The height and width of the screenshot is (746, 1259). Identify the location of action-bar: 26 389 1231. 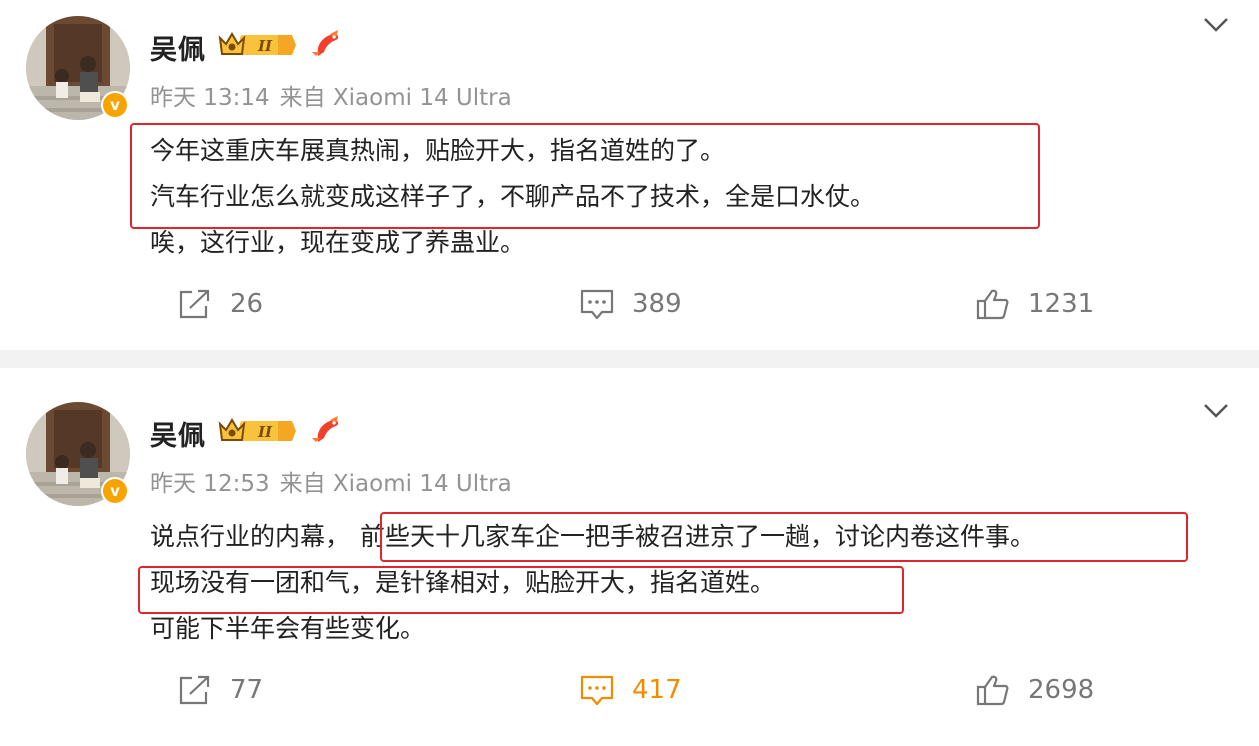
(629, 310).